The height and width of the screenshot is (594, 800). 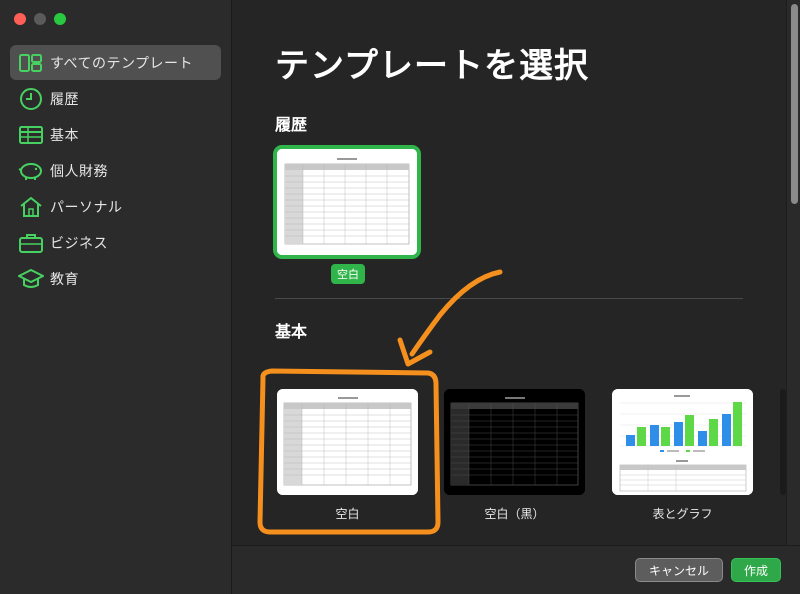 I want to click on create-button: 作成, so click(x=756, y=570).